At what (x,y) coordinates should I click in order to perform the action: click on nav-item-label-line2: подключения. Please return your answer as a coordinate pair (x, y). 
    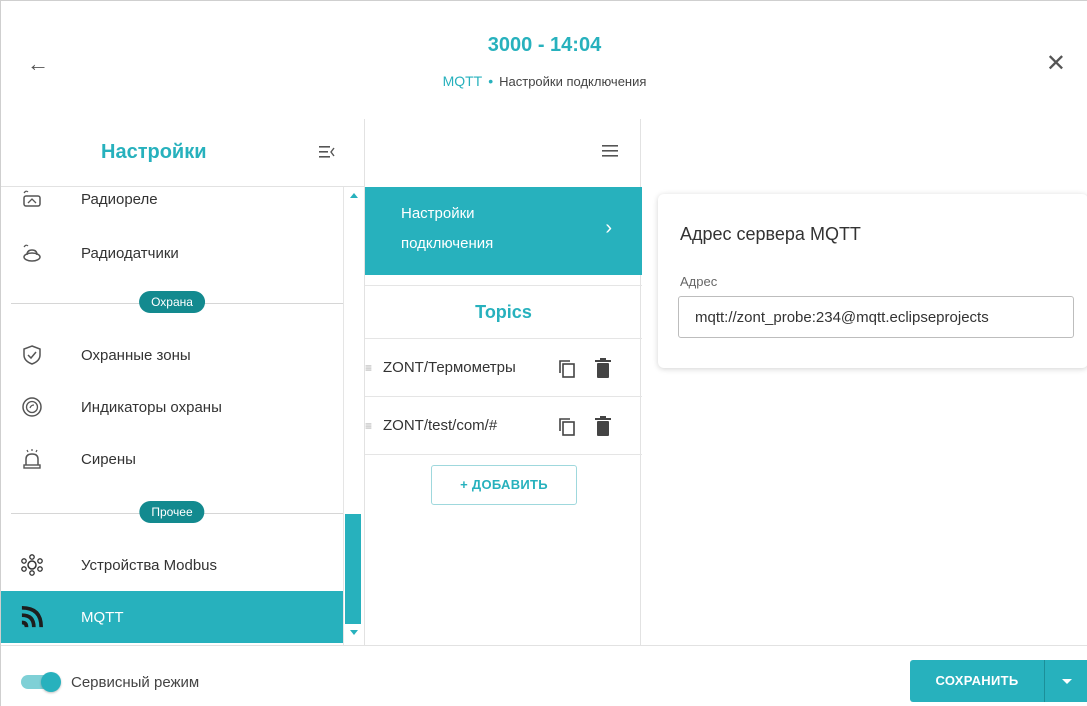
    Looking at the image, I should click on (447, 243).